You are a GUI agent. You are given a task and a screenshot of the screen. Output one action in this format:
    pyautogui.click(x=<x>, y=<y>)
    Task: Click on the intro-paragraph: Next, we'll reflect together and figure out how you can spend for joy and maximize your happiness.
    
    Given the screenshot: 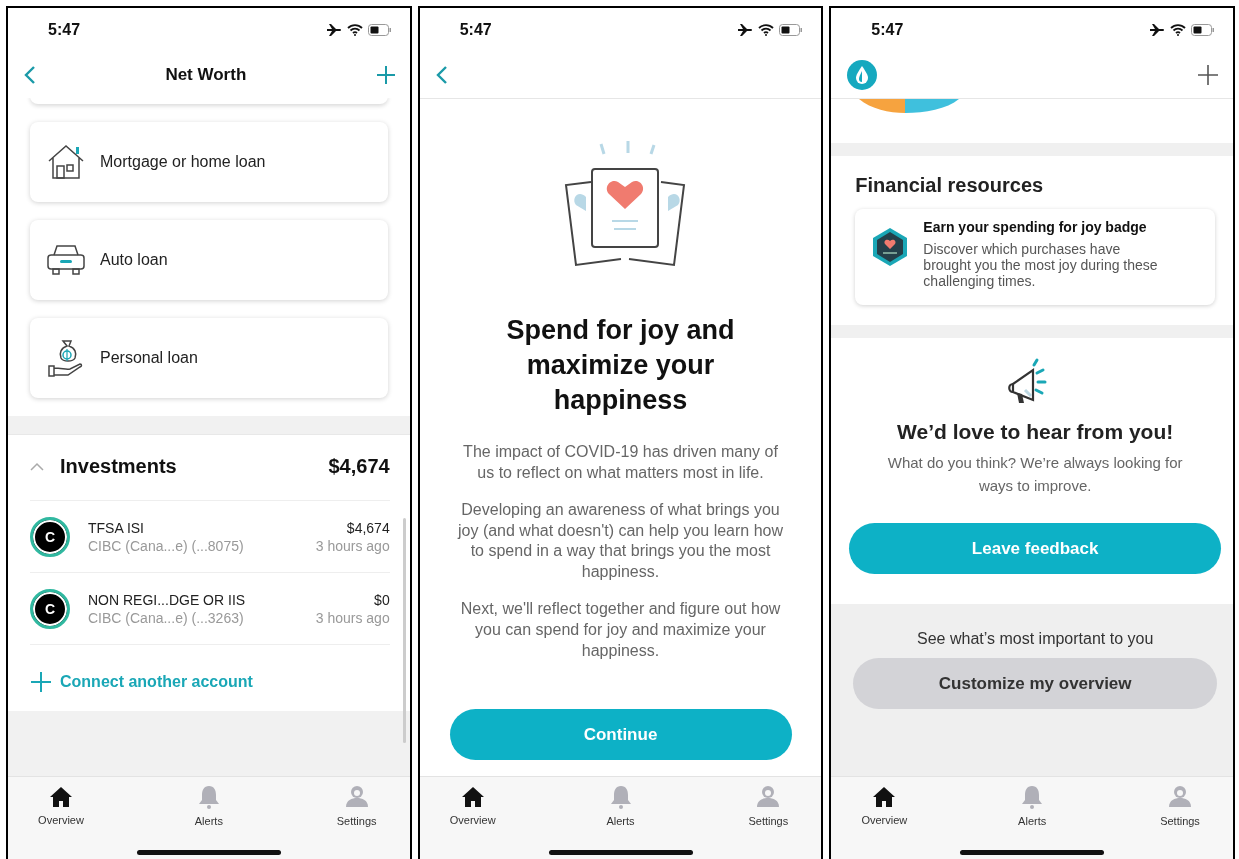 What is the action you would take?
    pyautogui.click(x=620, y=630)
    